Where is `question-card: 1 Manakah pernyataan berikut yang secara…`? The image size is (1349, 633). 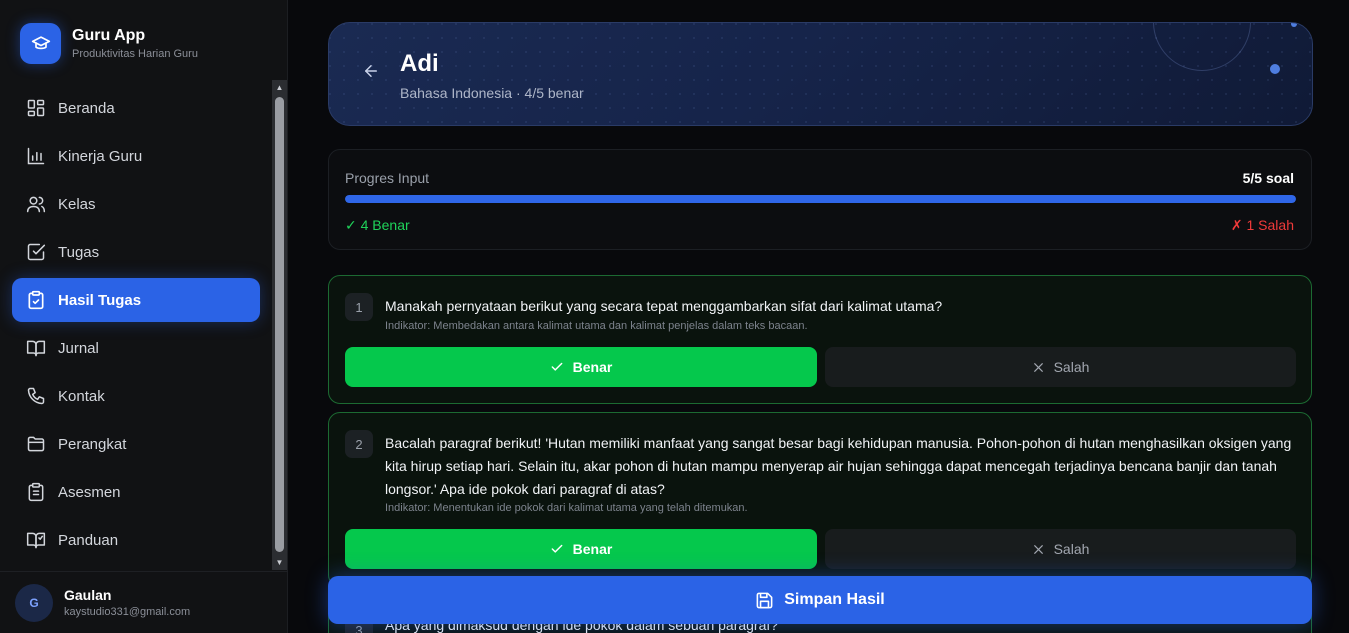 question-card: 1 Manakah pernyataan berikut yang secara… is located at coordinates (820, 339).